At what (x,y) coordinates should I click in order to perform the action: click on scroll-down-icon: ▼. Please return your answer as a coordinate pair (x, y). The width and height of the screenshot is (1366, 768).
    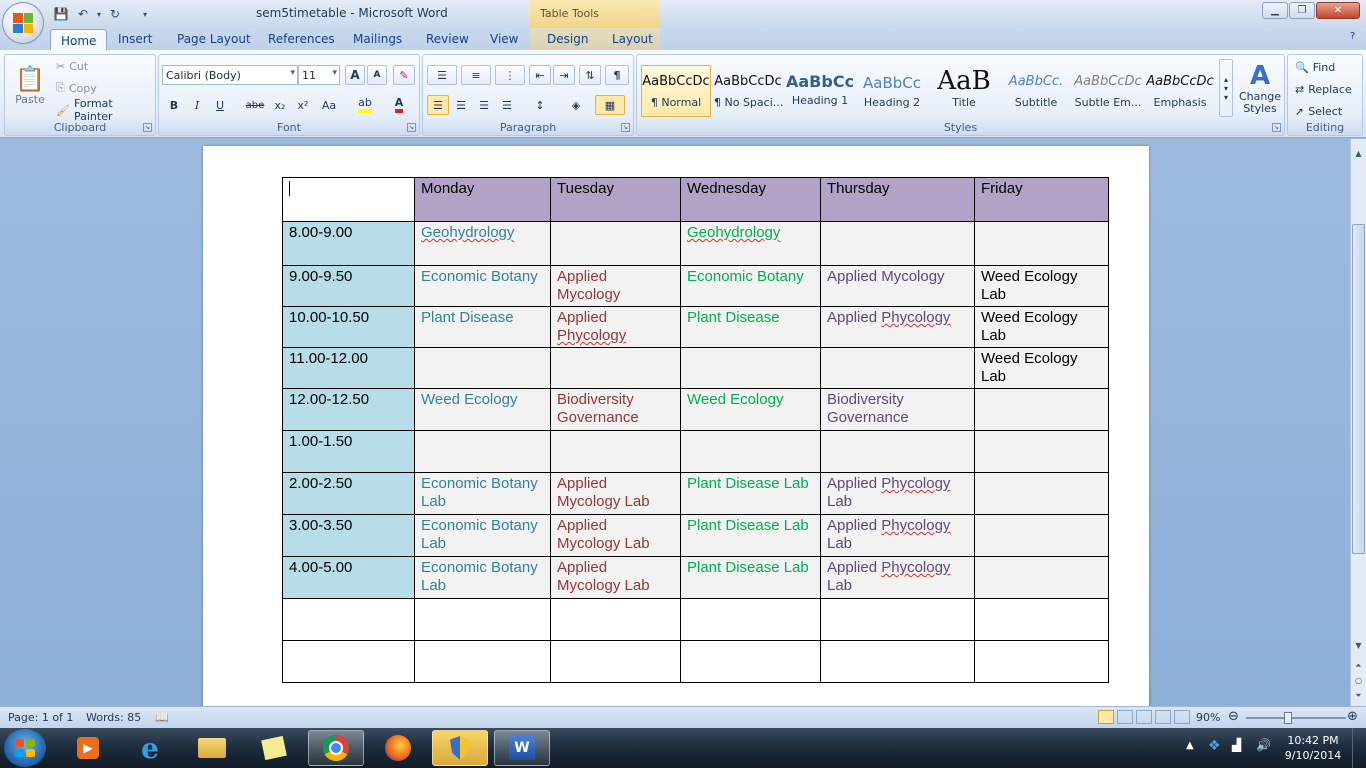
    Looking at the image, I should click on (1358, 645).